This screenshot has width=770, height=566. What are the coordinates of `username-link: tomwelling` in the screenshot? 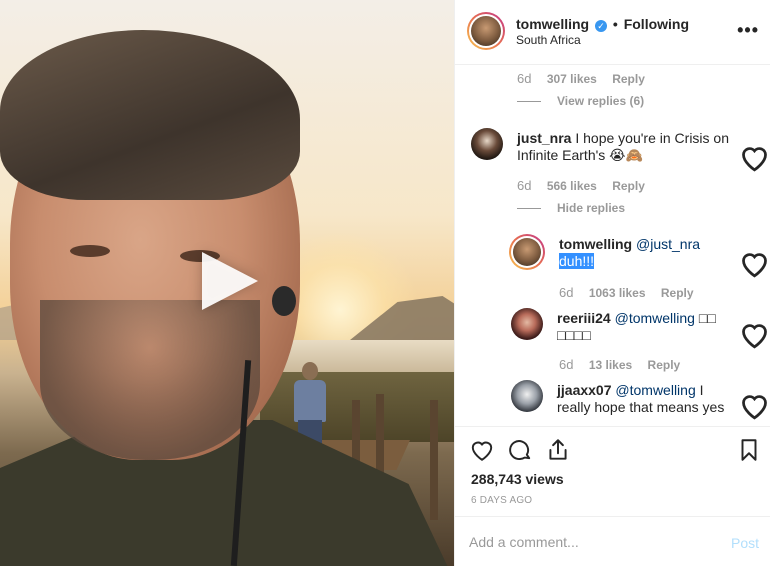 It's located at (552, 24).